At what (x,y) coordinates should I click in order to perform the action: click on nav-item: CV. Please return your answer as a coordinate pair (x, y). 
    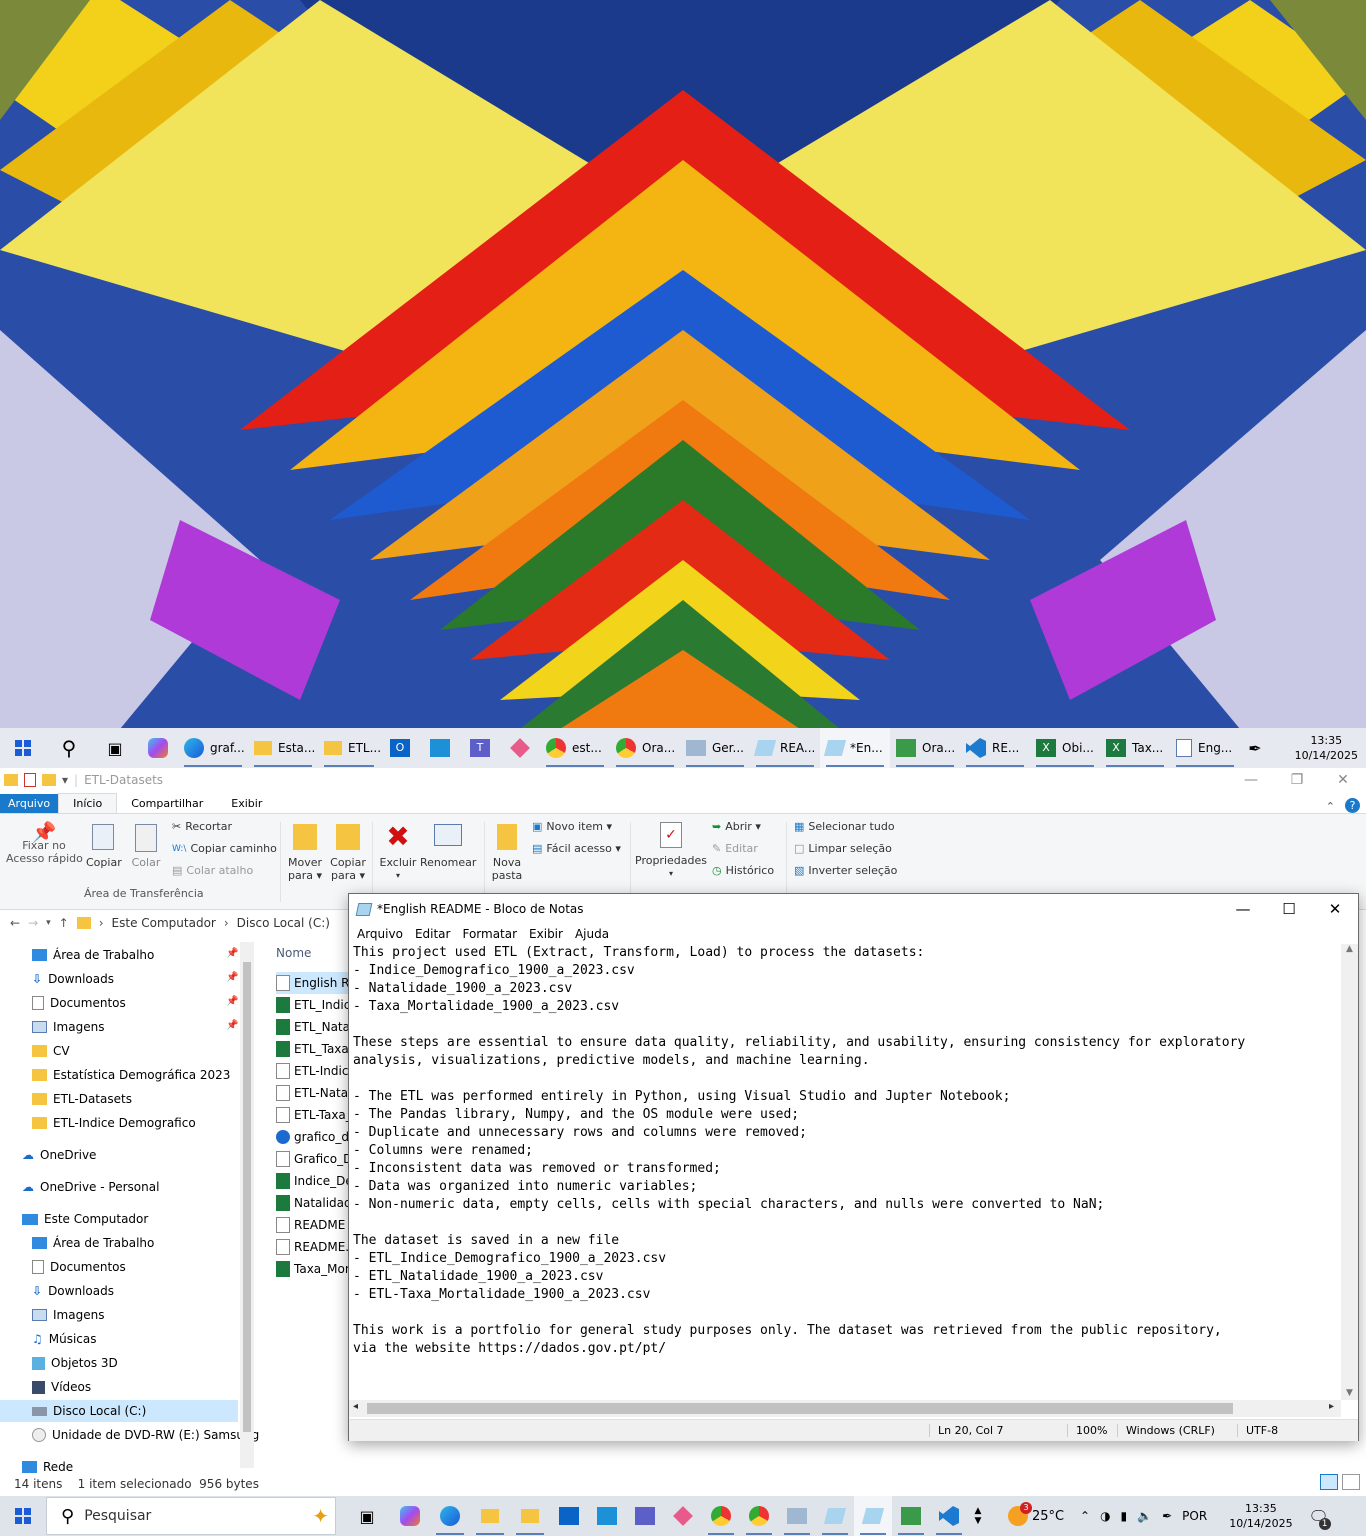
    Looking at the image, I should click on (51, 1051).